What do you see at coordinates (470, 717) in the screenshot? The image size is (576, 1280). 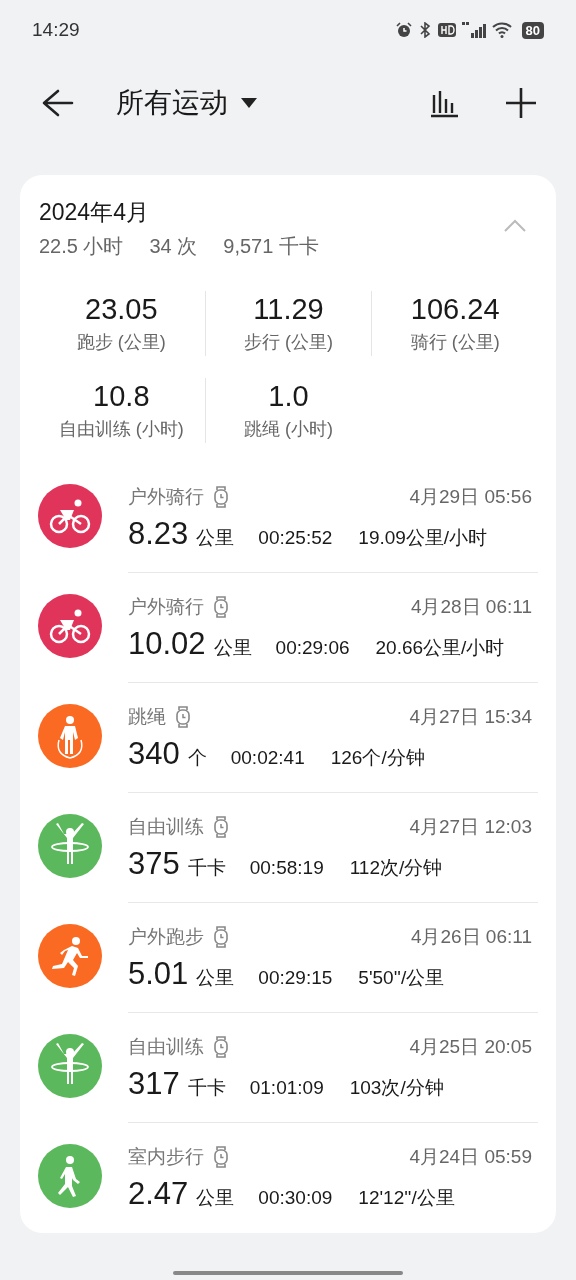 I see `activity-date: 4月27日 15:34` at bounding box center [470, 717].